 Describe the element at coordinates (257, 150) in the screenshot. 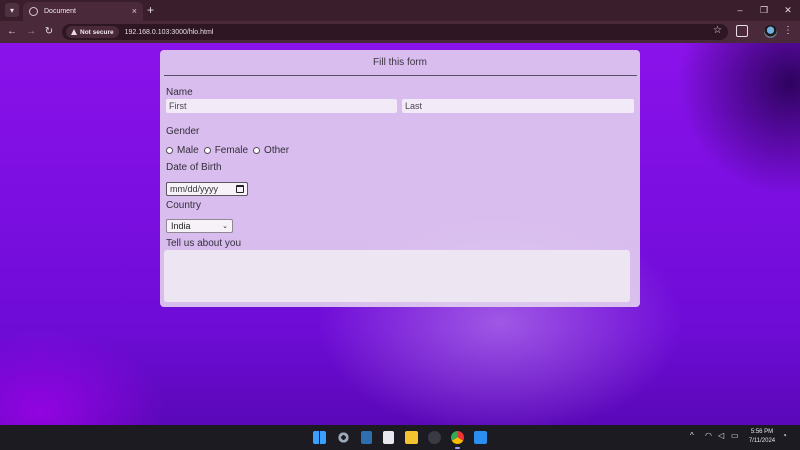

I see `gender-other-radio` at that location.